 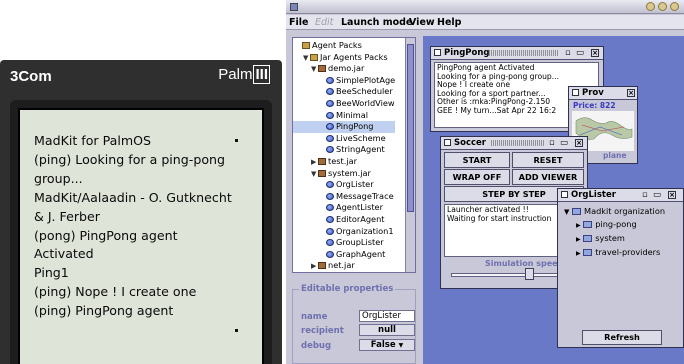 I want to click on debug-select: False ▼, so click(x=387, y=345).